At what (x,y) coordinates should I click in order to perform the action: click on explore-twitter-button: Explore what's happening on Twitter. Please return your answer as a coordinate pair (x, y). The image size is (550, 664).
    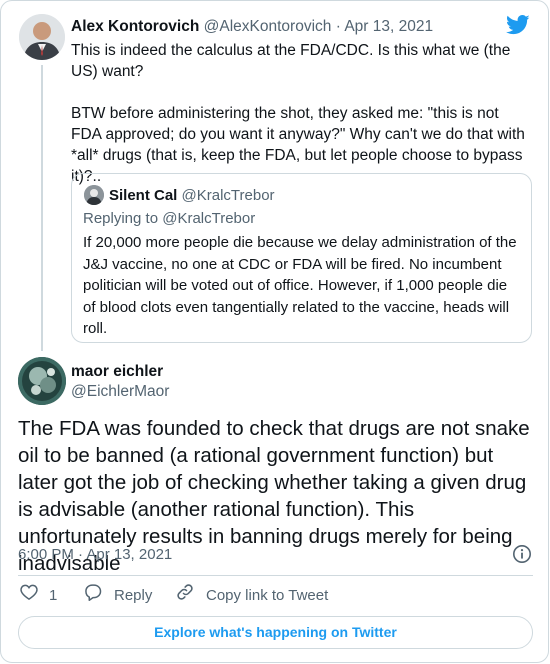
    Looking at the image, I should click on (275, 632).